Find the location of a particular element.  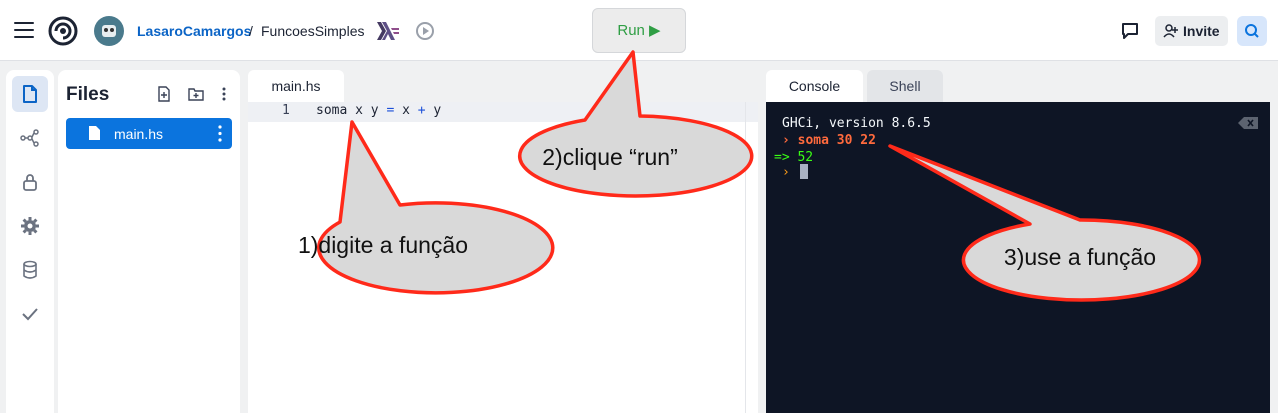

search-icon is located at coordinates (1252, 31).